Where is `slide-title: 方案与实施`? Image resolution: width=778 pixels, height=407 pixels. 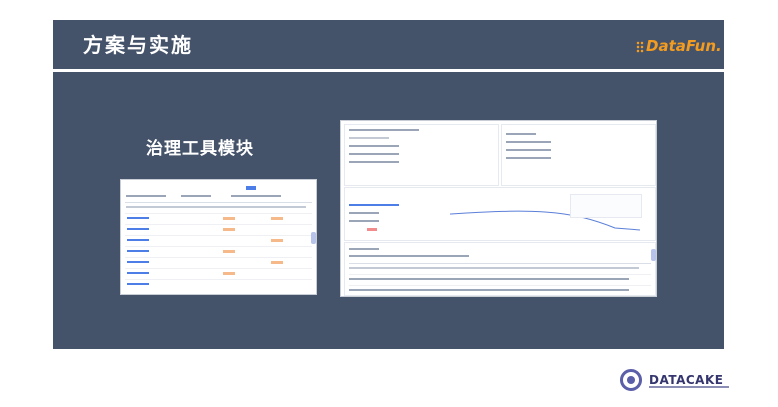 slide-title: 方案与实施 is located at coordinates (138, 45).